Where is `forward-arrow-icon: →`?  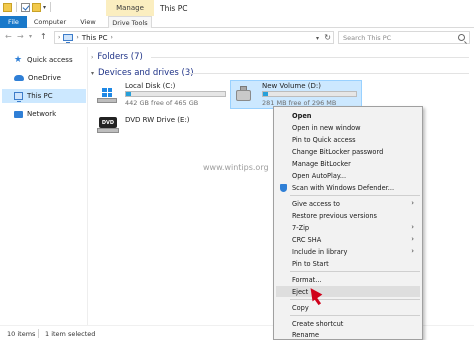 forward-arrow-icon: → is located at coordinates (20, 36).